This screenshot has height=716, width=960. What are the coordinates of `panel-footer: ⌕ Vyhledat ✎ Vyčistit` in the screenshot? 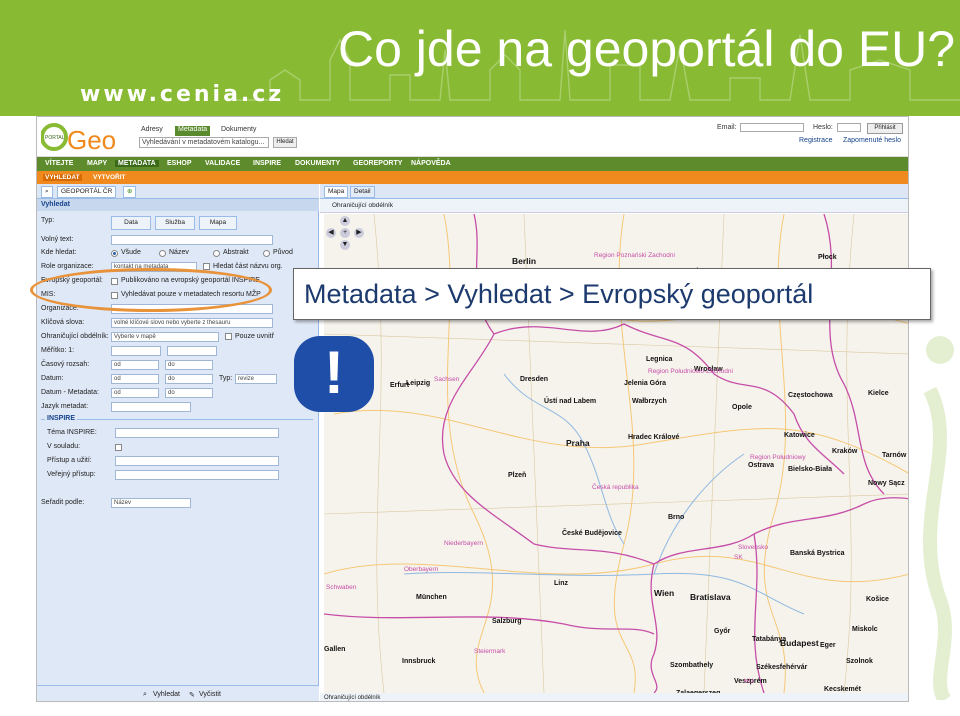 It's located at (178, 693).